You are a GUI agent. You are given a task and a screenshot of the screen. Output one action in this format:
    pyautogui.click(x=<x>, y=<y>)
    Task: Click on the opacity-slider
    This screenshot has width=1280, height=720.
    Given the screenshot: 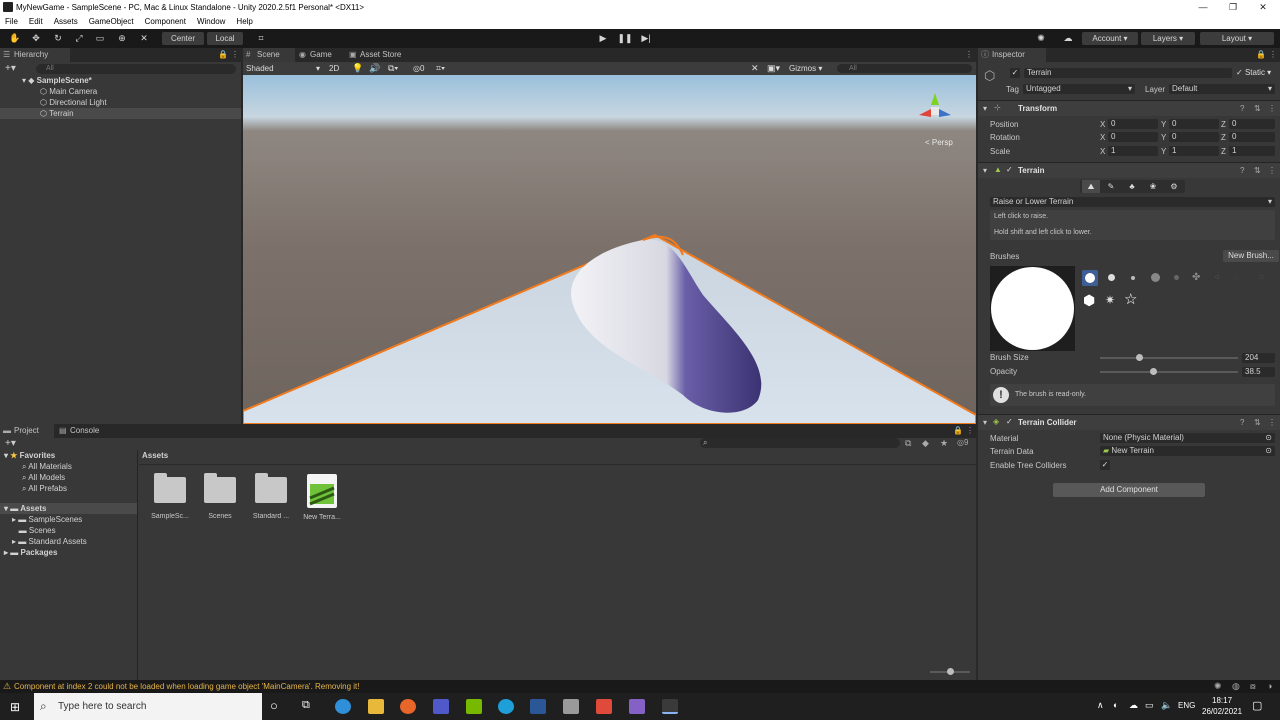 What is the action you would take?
    pyautogui.click(x=1169, y=371)
    